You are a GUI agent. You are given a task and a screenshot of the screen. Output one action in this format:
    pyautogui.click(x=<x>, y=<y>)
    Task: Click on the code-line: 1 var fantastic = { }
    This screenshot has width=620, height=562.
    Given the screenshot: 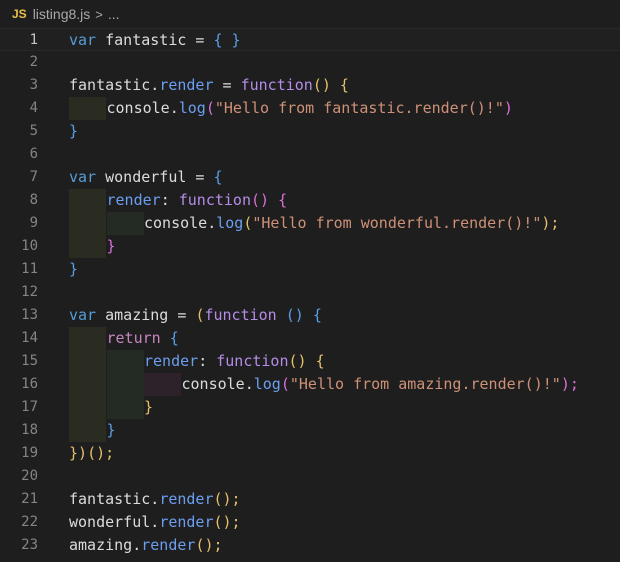 What is the action you would take?
    pyautogui.click(x=310, y=39)
    